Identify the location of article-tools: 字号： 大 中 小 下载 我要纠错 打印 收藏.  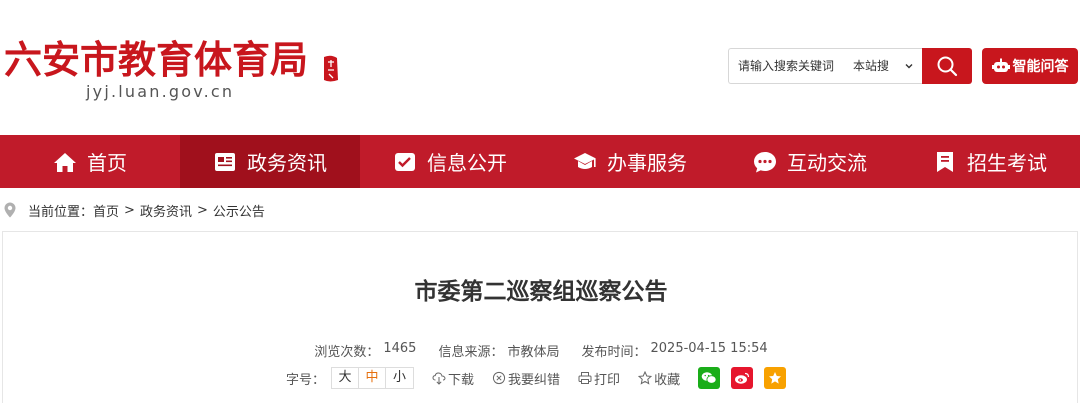
(536, 378).